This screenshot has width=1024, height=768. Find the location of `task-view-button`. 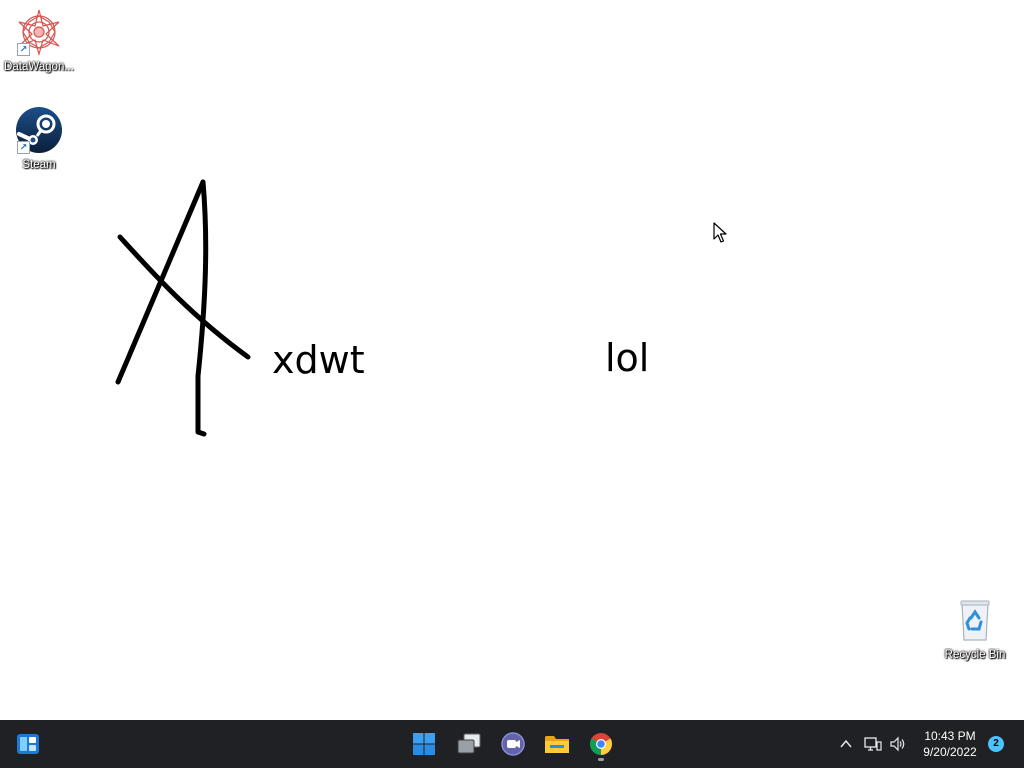

task-view-button is located at coordinates (469, 744).